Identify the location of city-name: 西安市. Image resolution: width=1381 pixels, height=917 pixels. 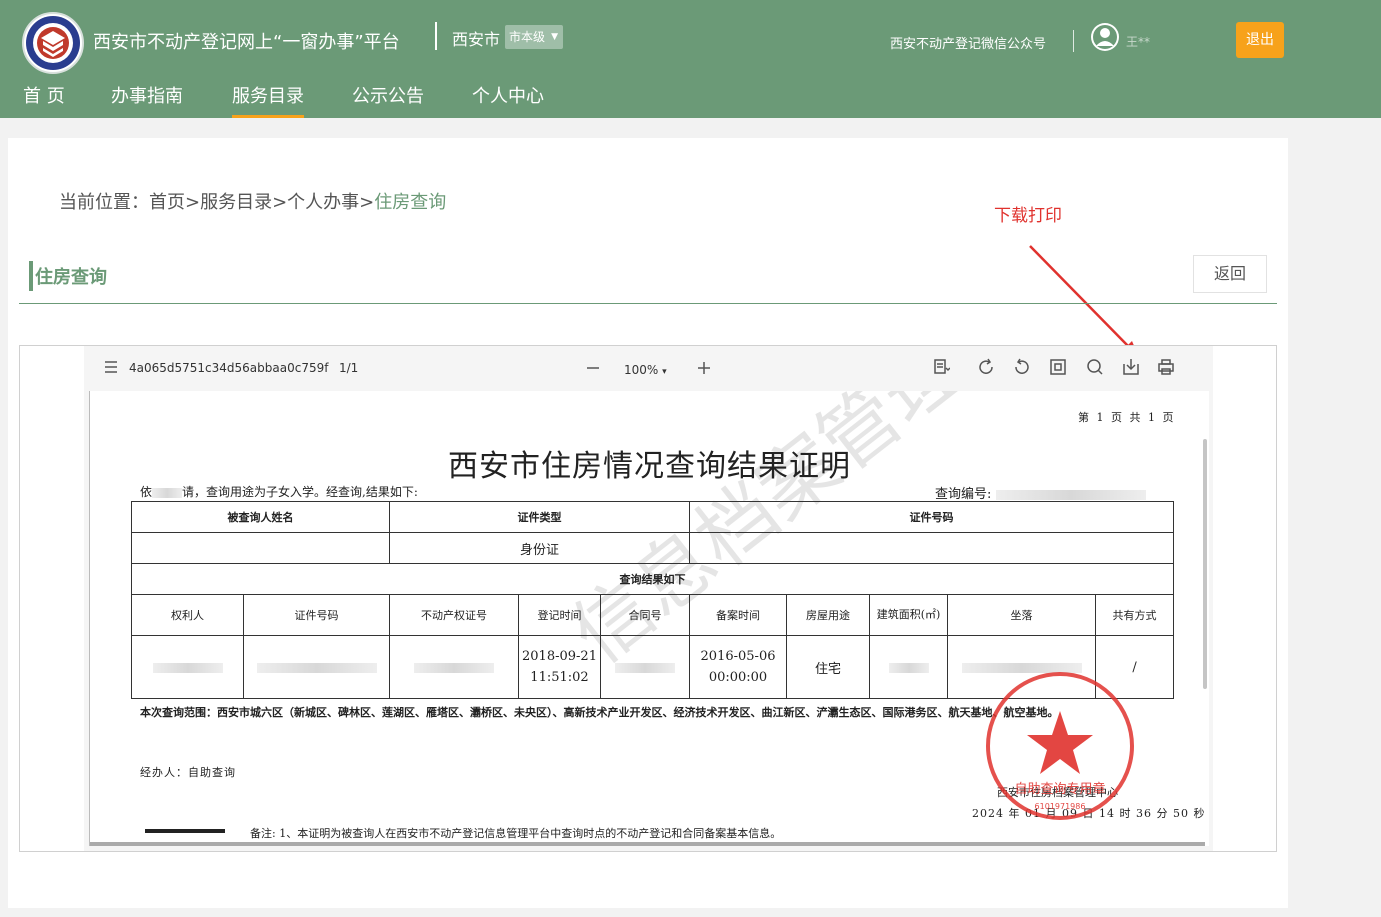
(476, 39).